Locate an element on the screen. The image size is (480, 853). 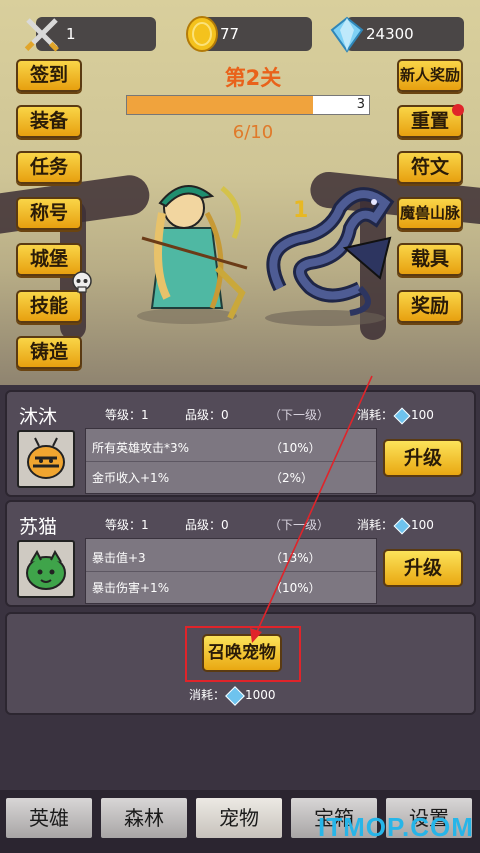
summon-panel: 召唤宠物 消耗： 1000 is located at coordinates (240, 663).